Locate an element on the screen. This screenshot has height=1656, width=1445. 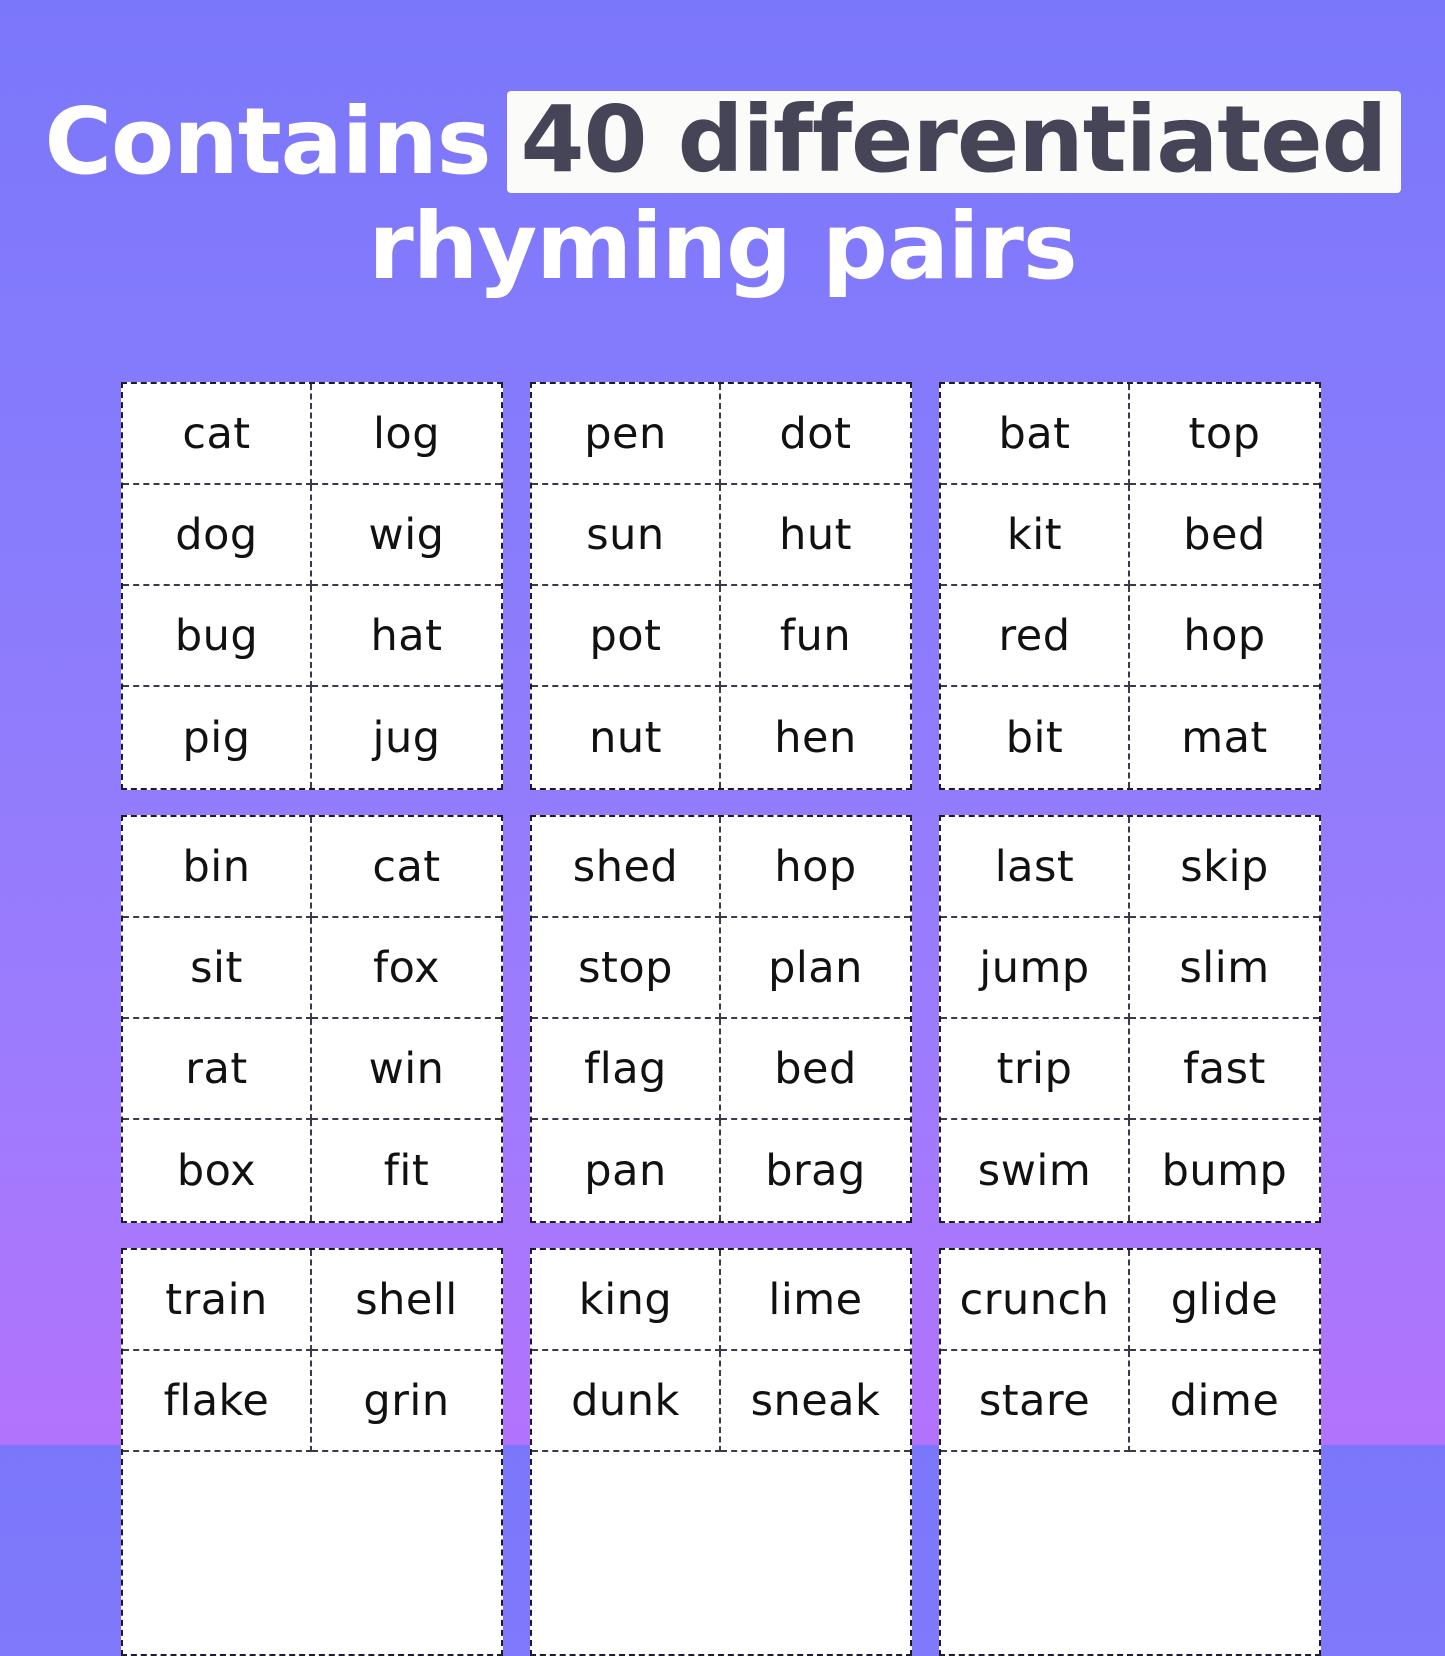
flashcard-sheet: cat log dog wig bug hat pig jug is located at coordinates (312, 586).